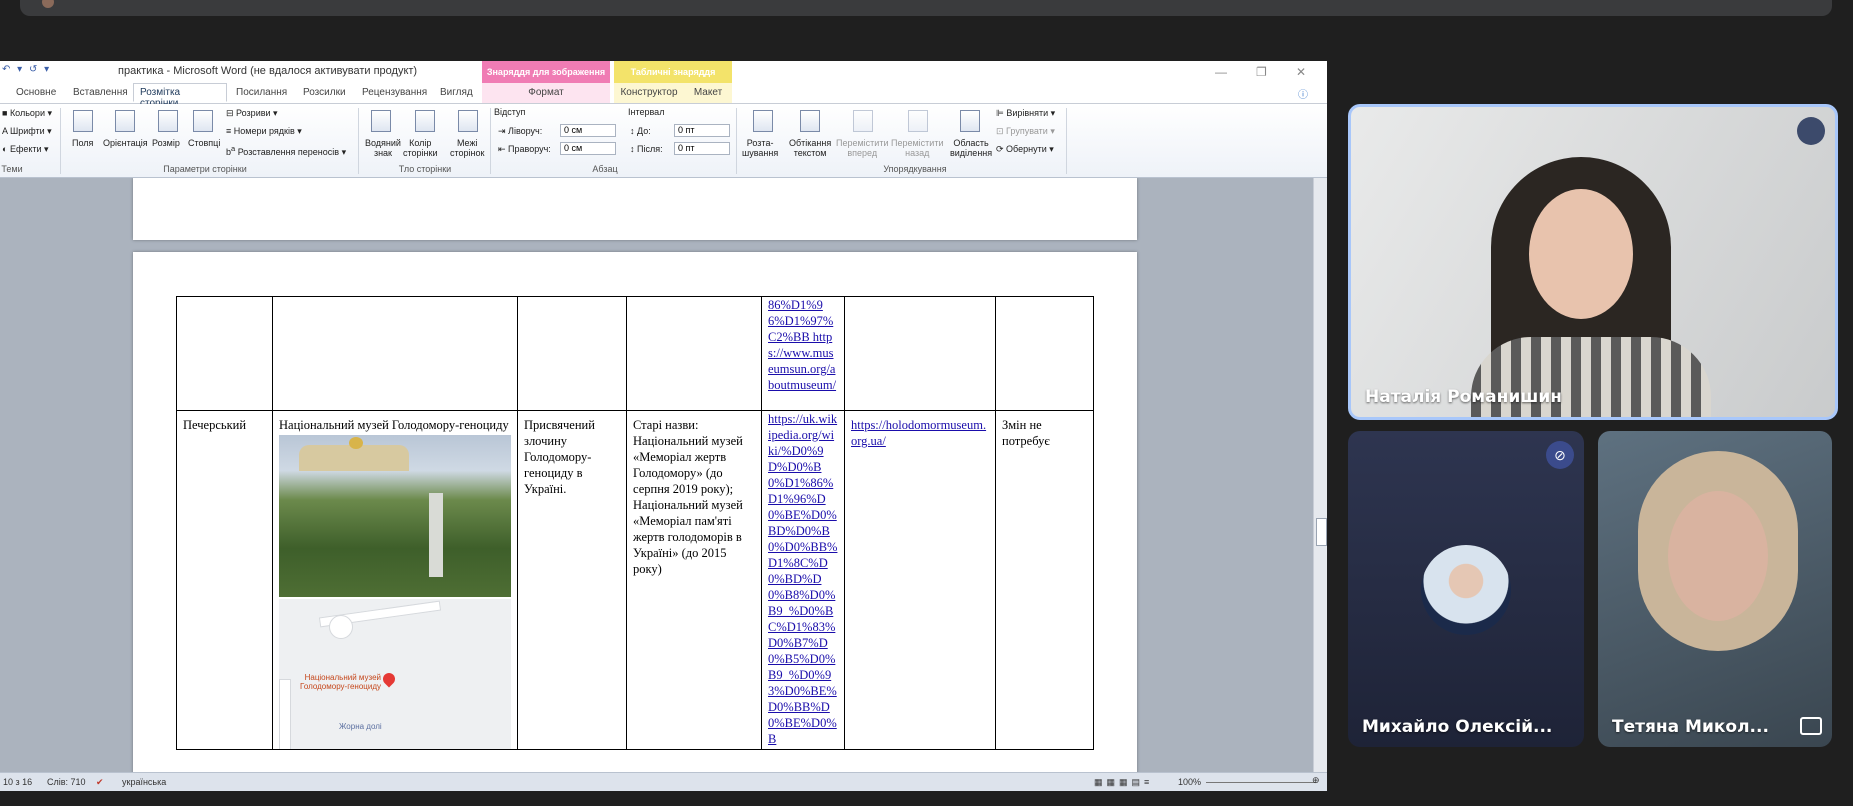 The height and width of the screenshot is (806, 1853). What do you see at coordinates (25, 149) in the screenshot?
I see `effects-button: ◐ Ефекти ▾` at bounding box center [25, 149].